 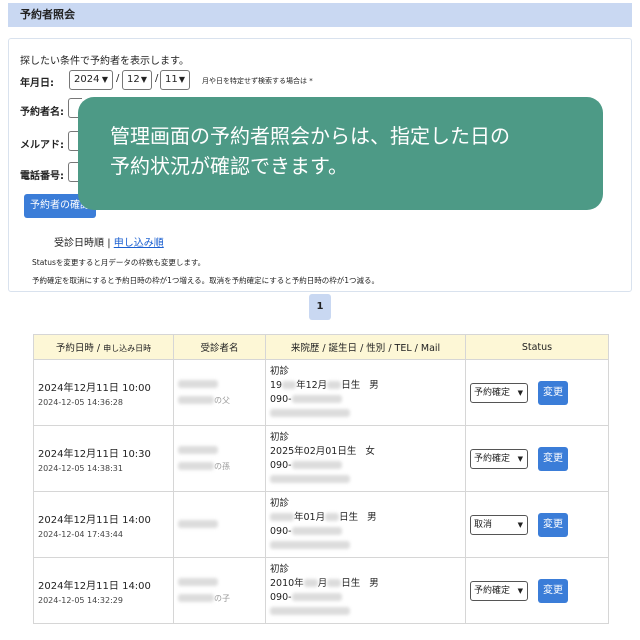 I want to click on gender: 女, so click(x=370, y=451).